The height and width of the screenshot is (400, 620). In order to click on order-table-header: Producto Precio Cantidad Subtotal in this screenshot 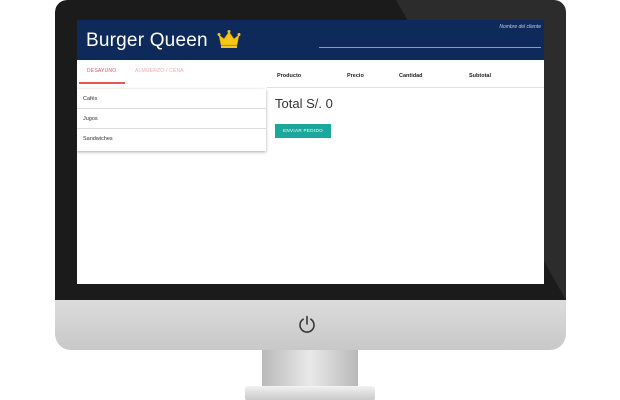, I will do `click(405, 79)`.